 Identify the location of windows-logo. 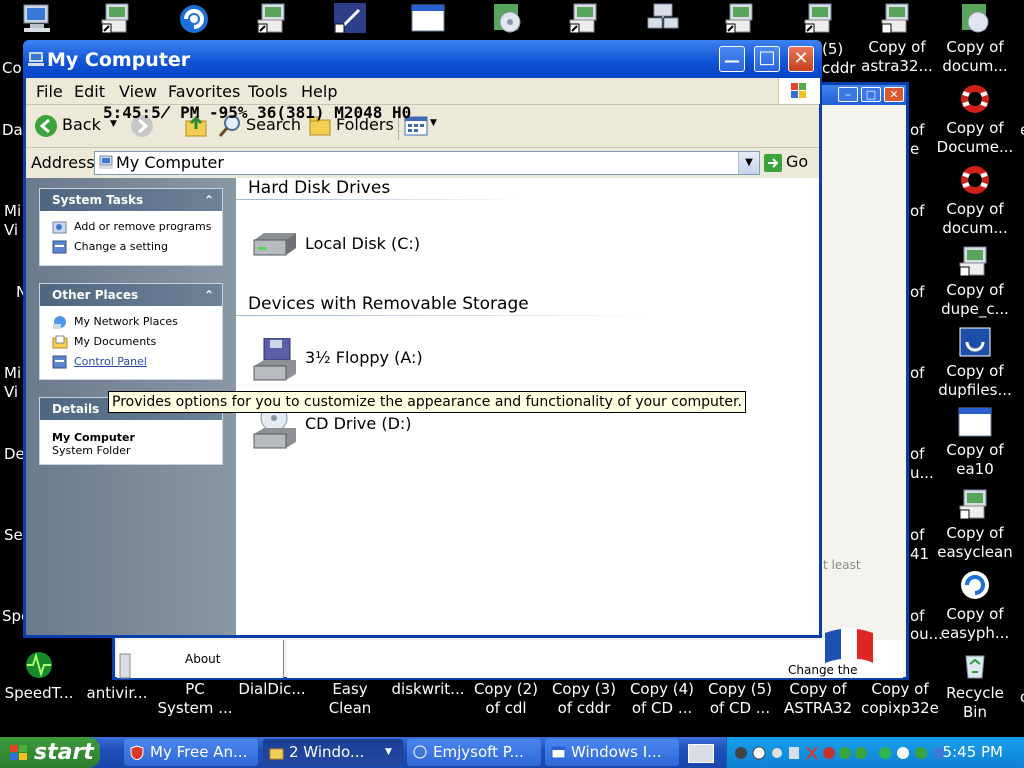
(799, 91).